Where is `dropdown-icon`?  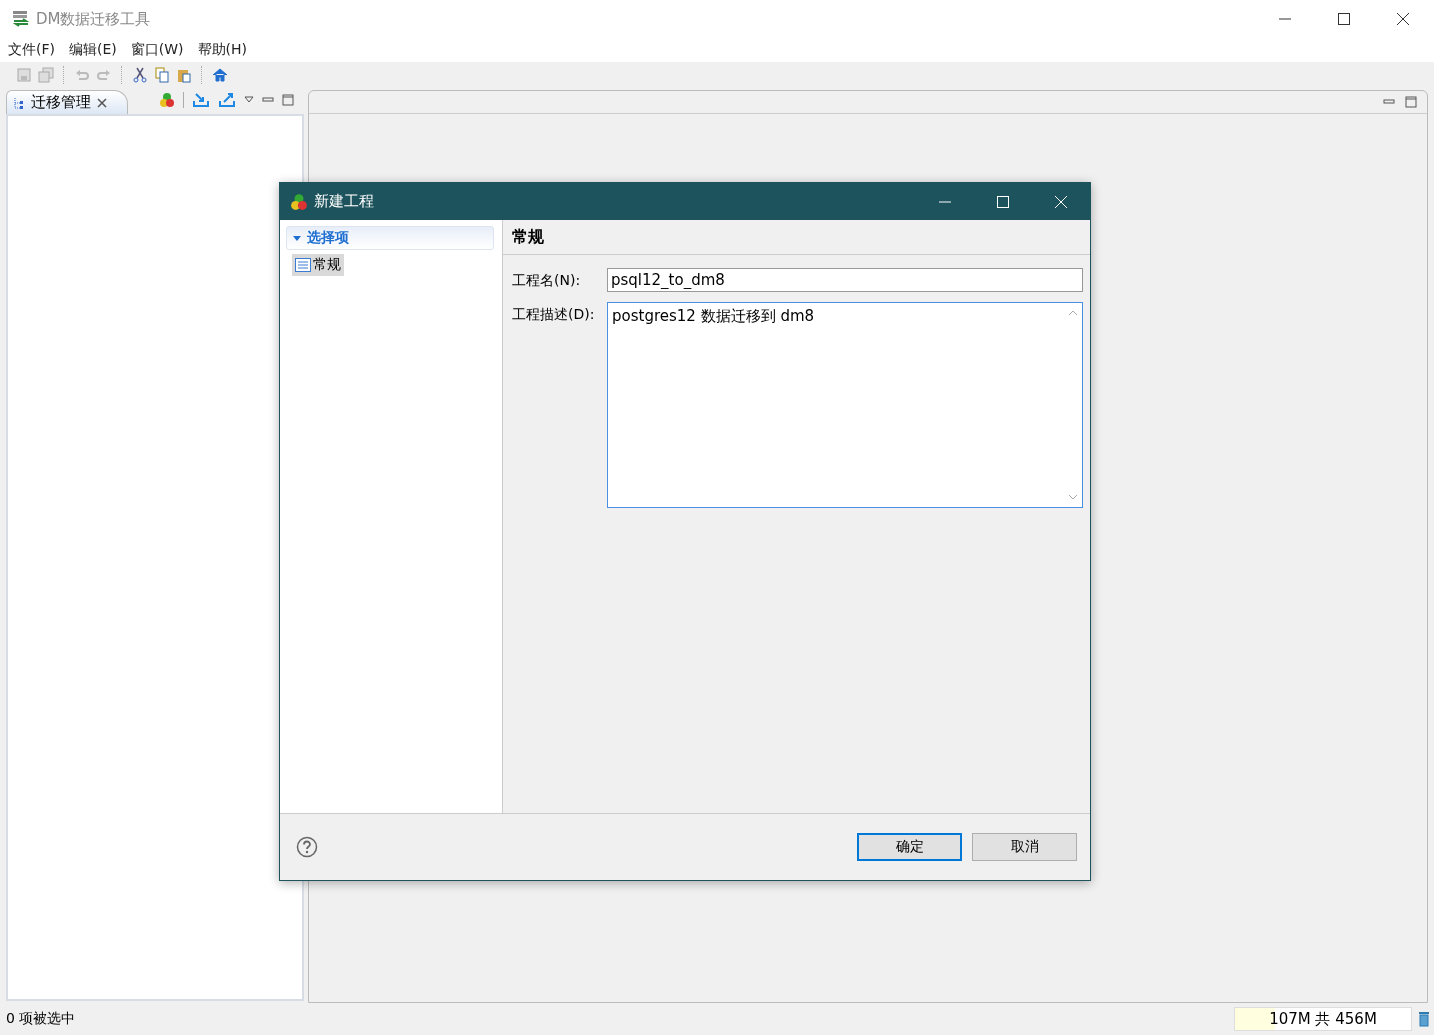 dropdown-icon is located at coordinates (249, 100).